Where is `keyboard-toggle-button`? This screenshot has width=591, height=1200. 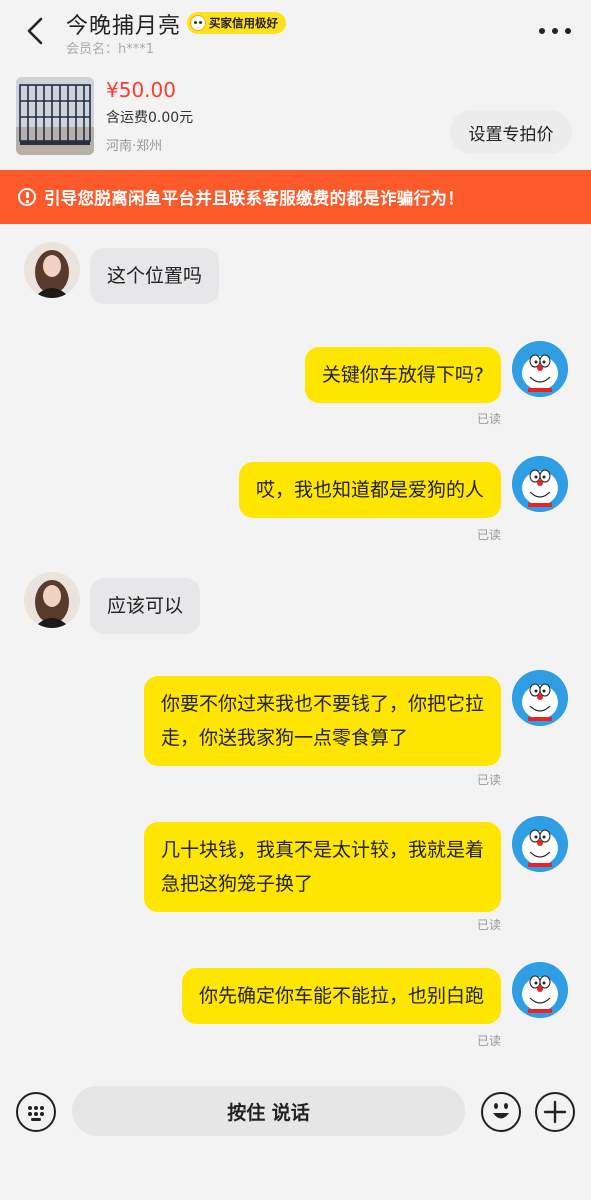
keyboard-toggle-button is located at coordinates (36, 1112).